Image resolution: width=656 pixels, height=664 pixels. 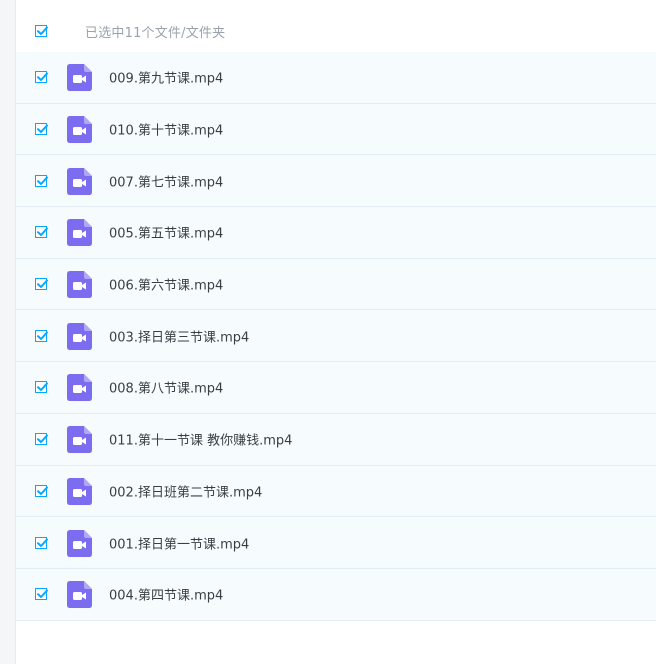 I want to click on file-name: 009.第九节课.mp4, so click(x=166, y=77).